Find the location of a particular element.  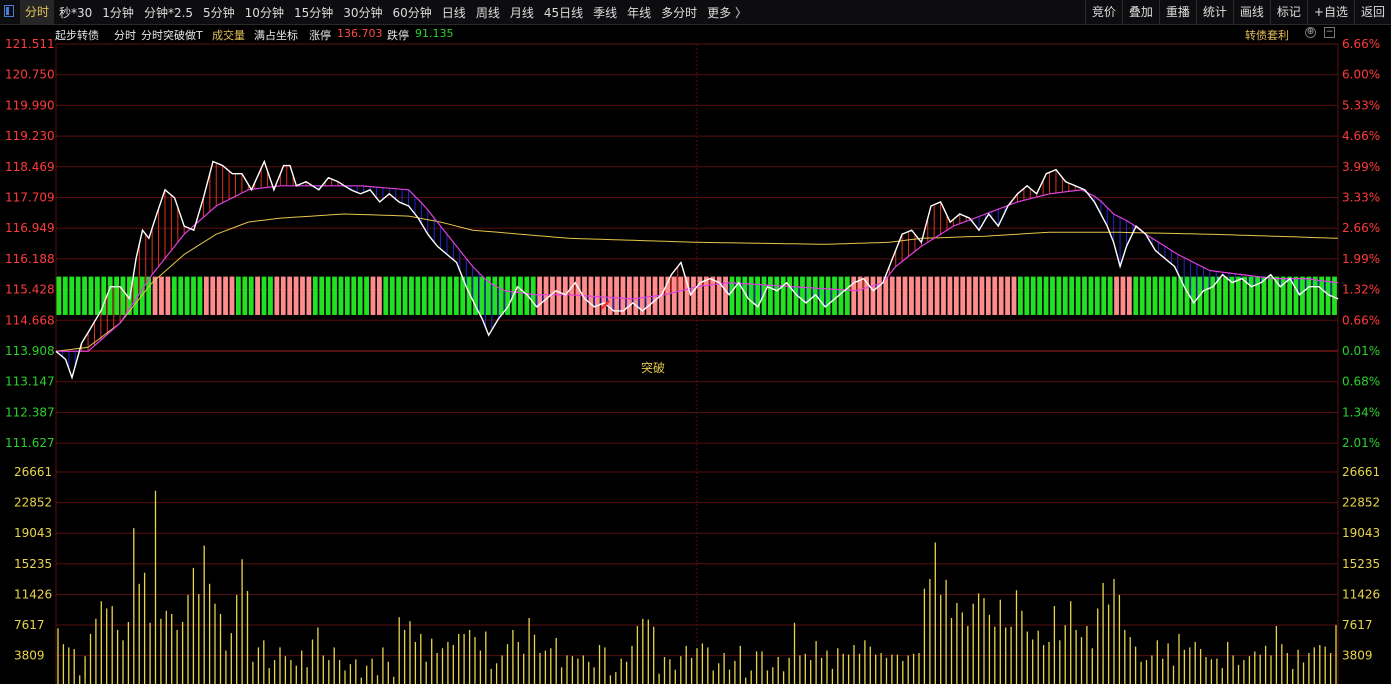

y-right-tick: 1.32% is located at coordinates (1361, 290).